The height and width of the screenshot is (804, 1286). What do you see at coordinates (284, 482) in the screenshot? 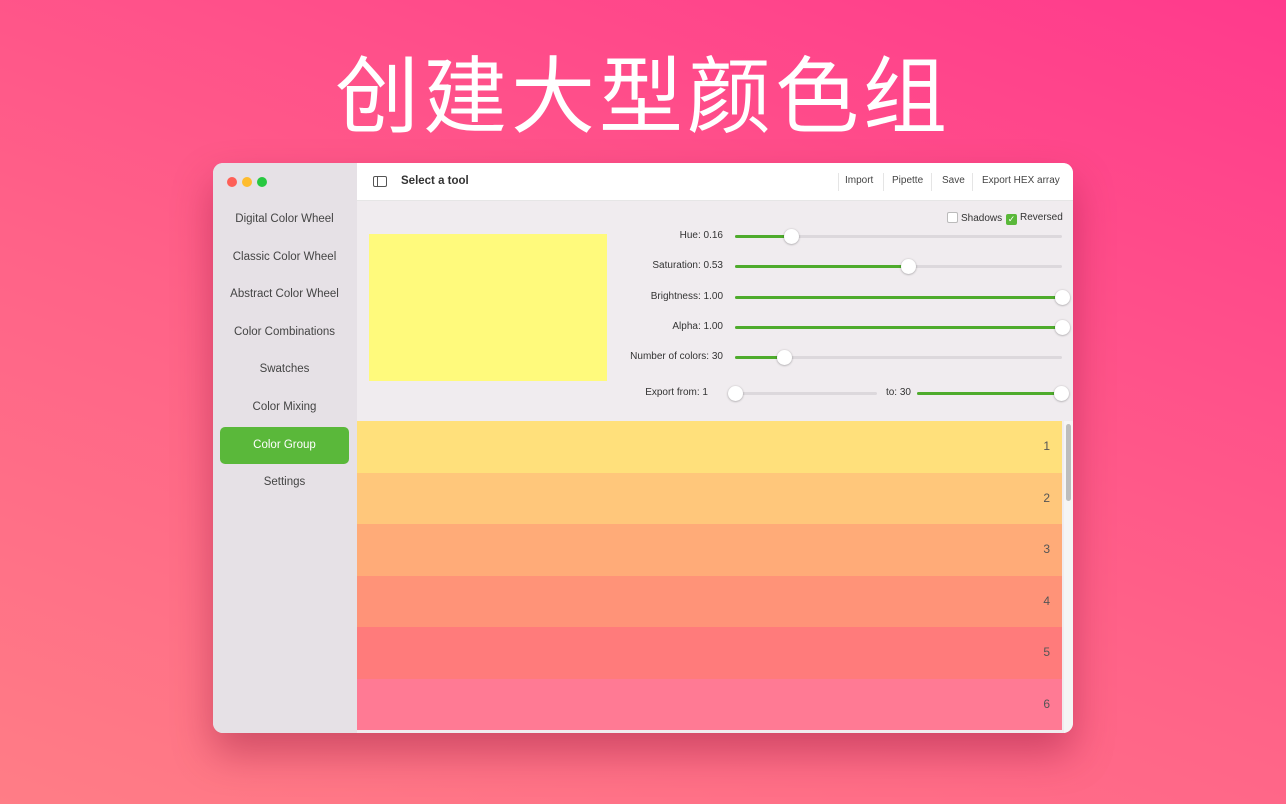
I see `sidebar-item-settings: Settings` at bounding box center [284, 482].